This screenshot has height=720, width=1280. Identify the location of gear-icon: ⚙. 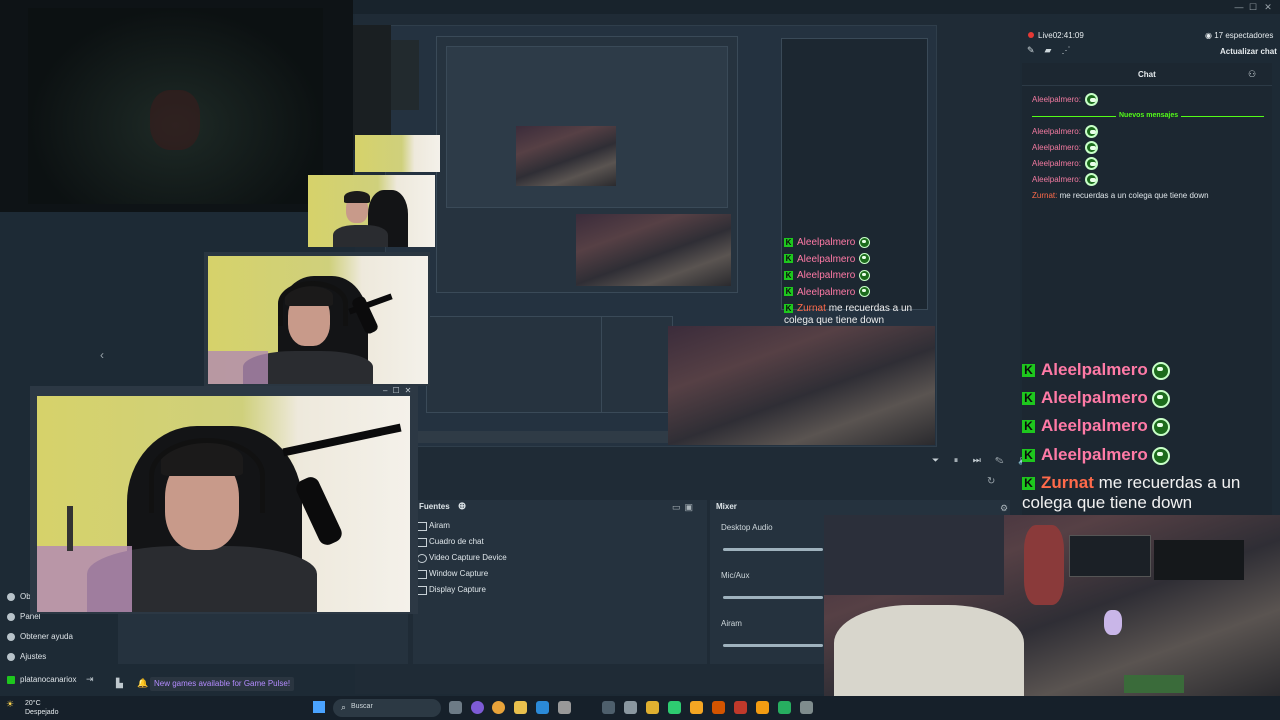
(1004, 508).